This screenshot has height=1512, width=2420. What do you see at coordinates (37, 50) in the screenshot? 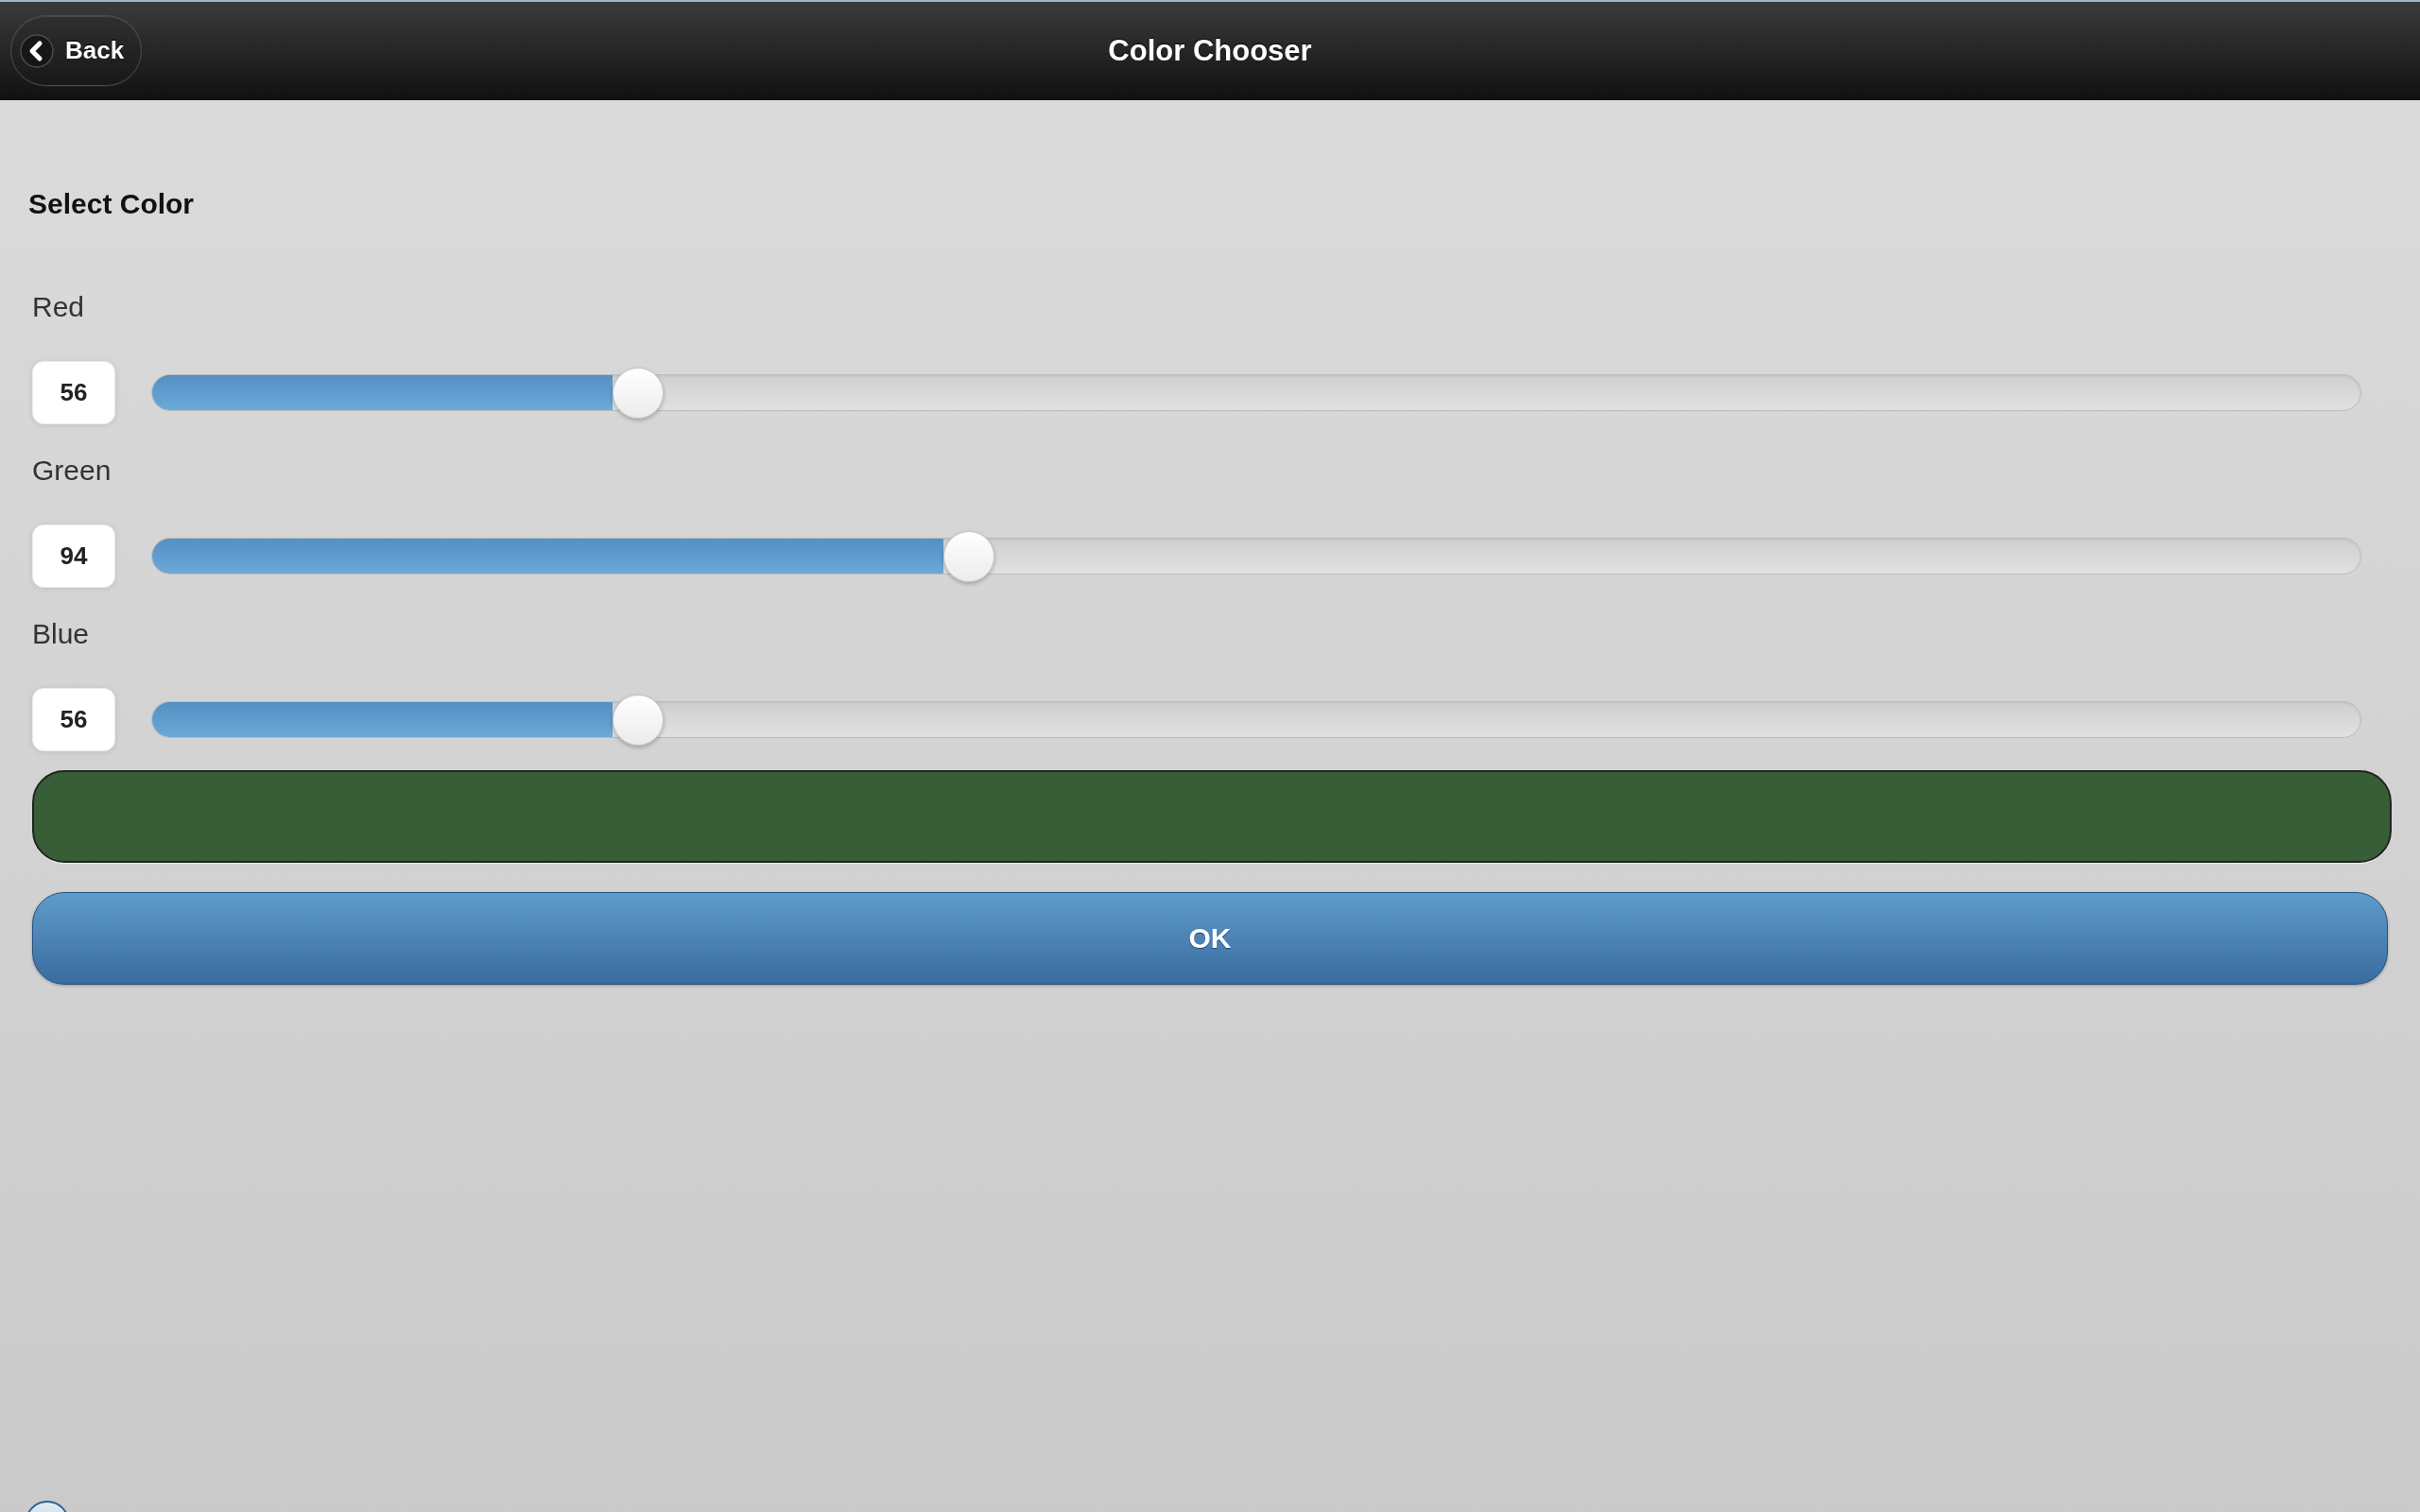
I see `chevron-left-icon` at bounding box center [37, 50].